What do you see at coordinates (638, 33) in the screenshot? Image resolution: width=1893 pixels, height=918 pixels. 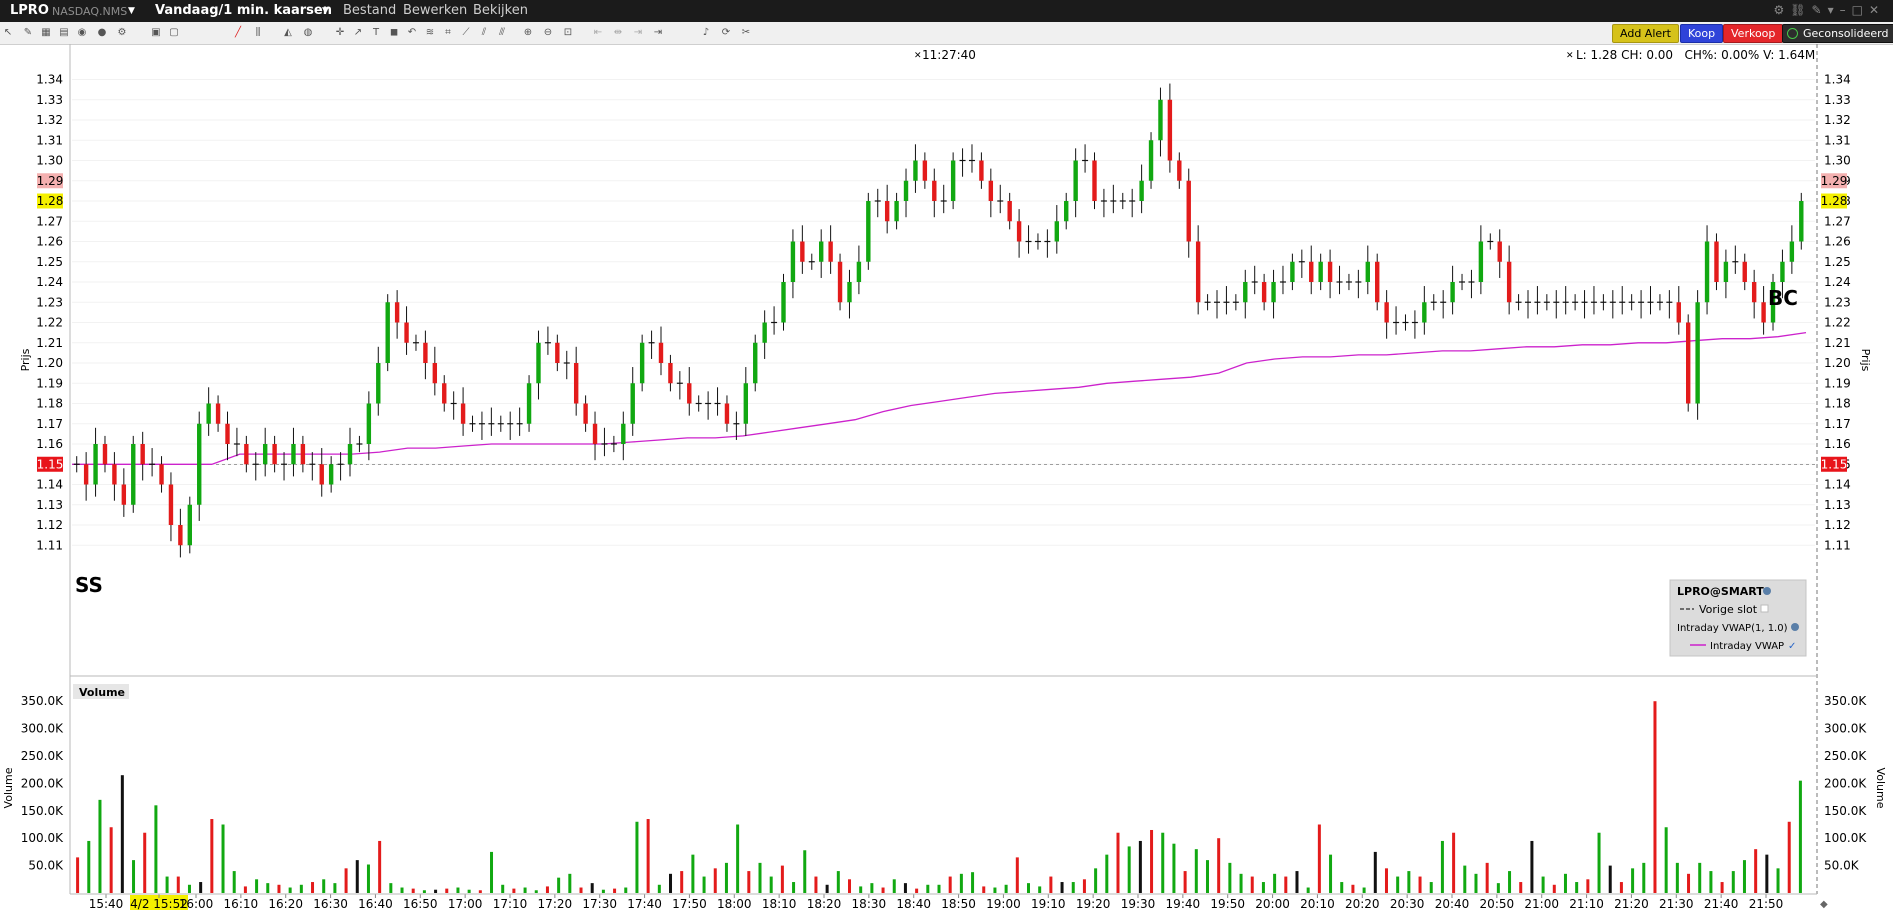 I see `scroll-right-icon: ⇥` at bounding box center [638, 33].